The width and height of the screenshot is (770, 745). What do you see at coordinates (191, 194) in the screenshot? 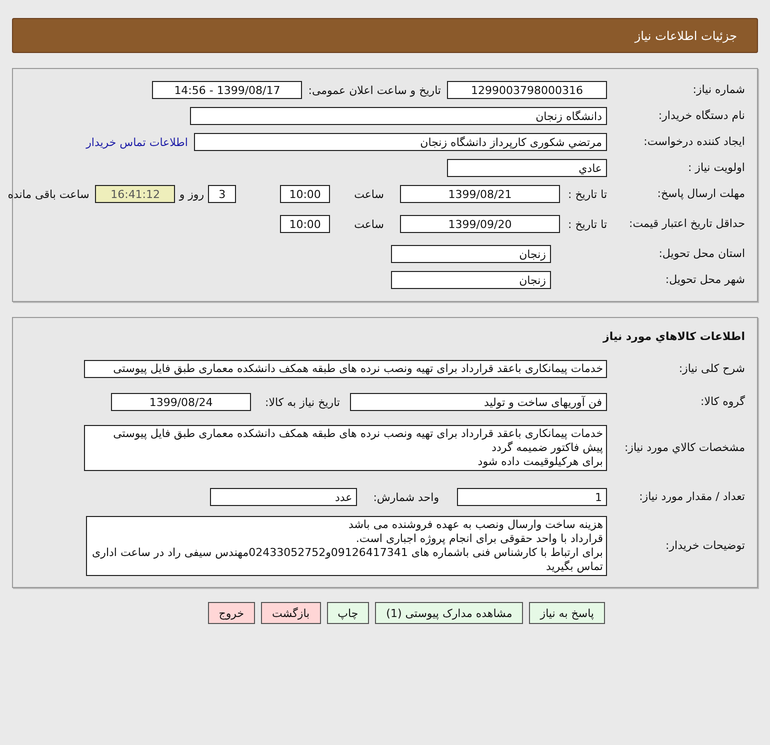
I see `field-label: روز و` at bounding box center [191, 194].